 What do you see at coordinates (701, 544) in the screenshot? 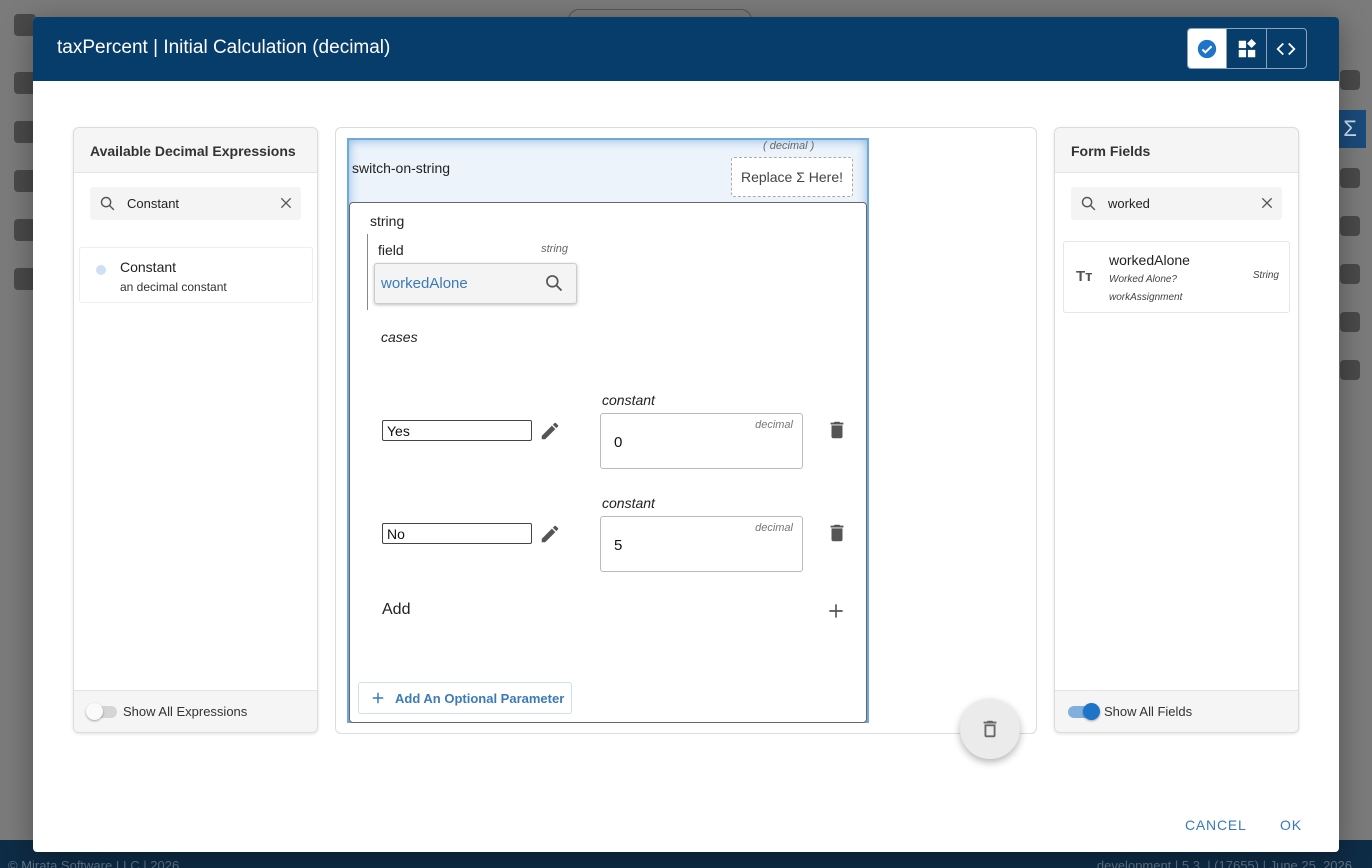
I see `constant-input: decimal 5` at bounding box center [701, 544].